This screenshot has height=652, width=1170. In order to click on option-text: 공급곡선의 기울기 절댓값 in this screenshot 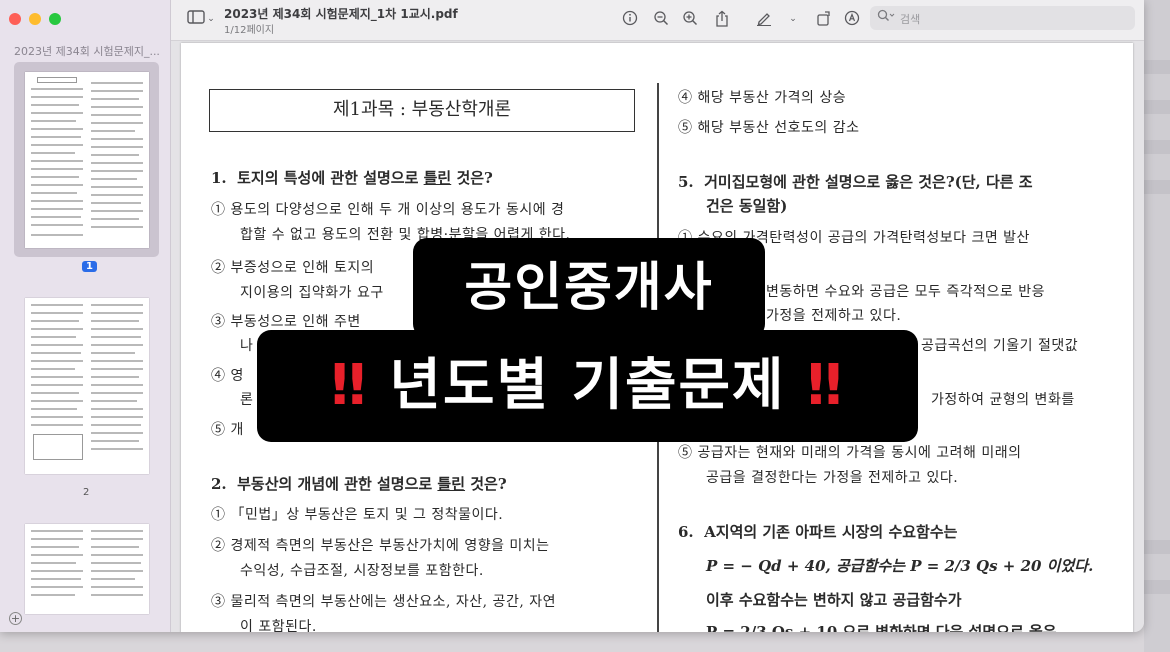, I will do `click(1000, 346)`.